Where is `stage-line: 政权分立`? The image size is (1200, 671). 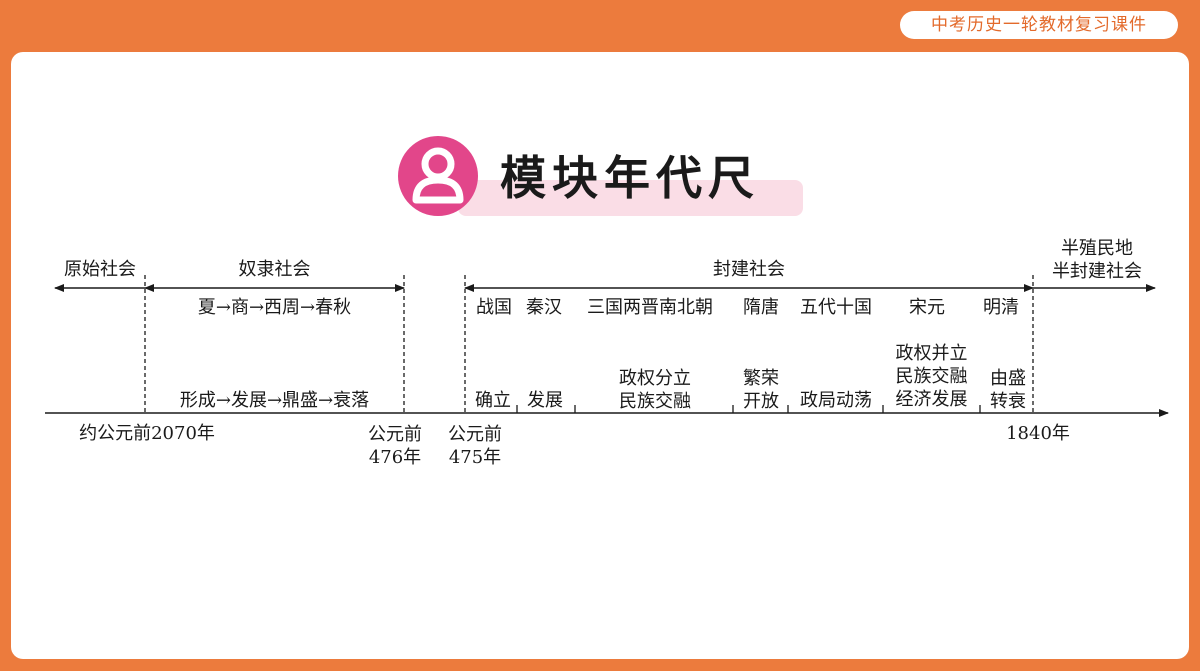
stage-line: 政权分立 is located at coordinates (655, 378).